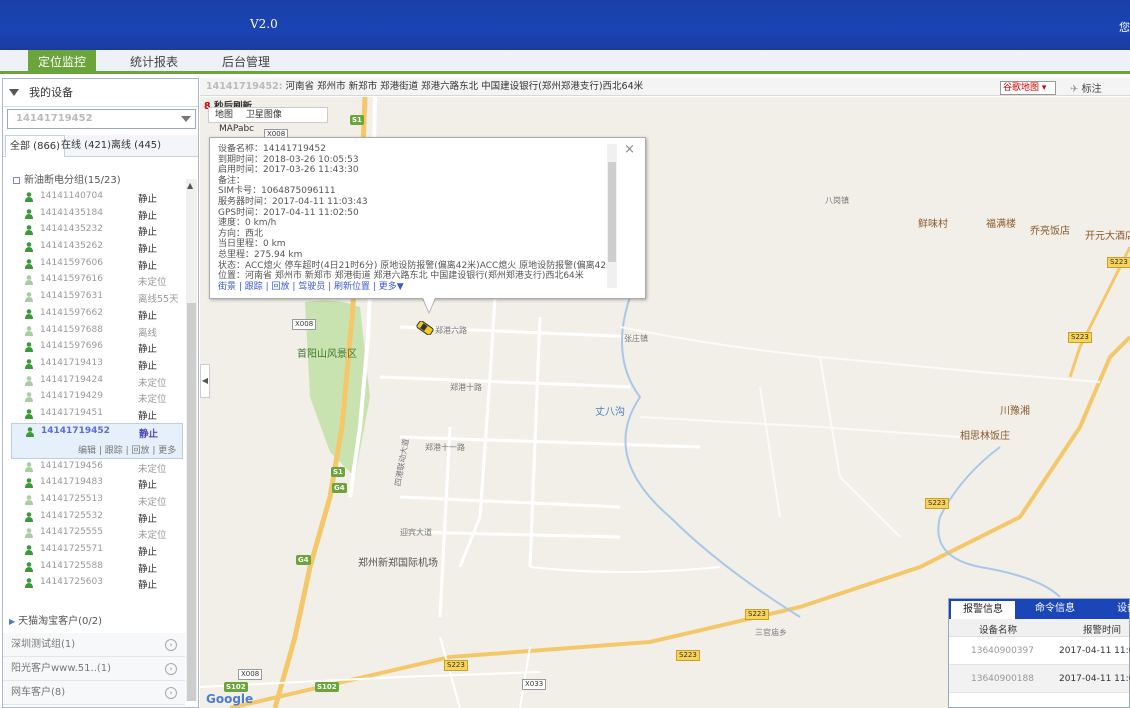 This screenshot has height=708, width=1130. Describe the element at coordinates (94, 567) in the screenshot. I see `device-row: 14141725588 静止` at that location.